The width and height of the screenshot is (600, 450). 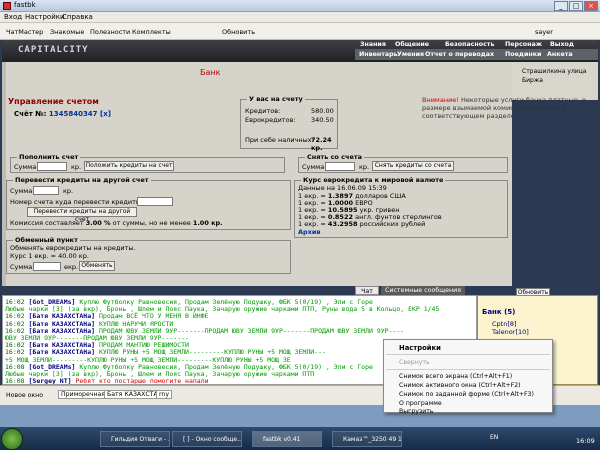 What do you see at coordinates (210, 72) in the screenshot?
I see `page-title: Банк` at bounding box center [210, 72].